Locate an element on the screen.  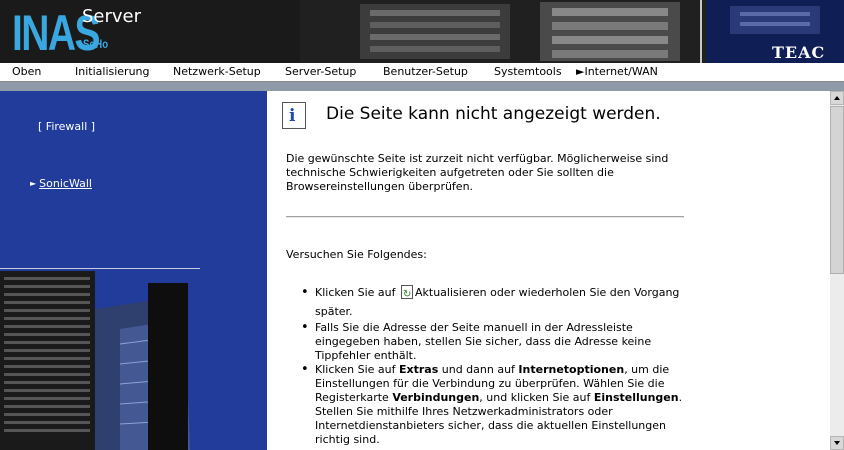
nav-item-netzwerk-setup: Netzwerk-Setup is located at coordinates (217, 71).